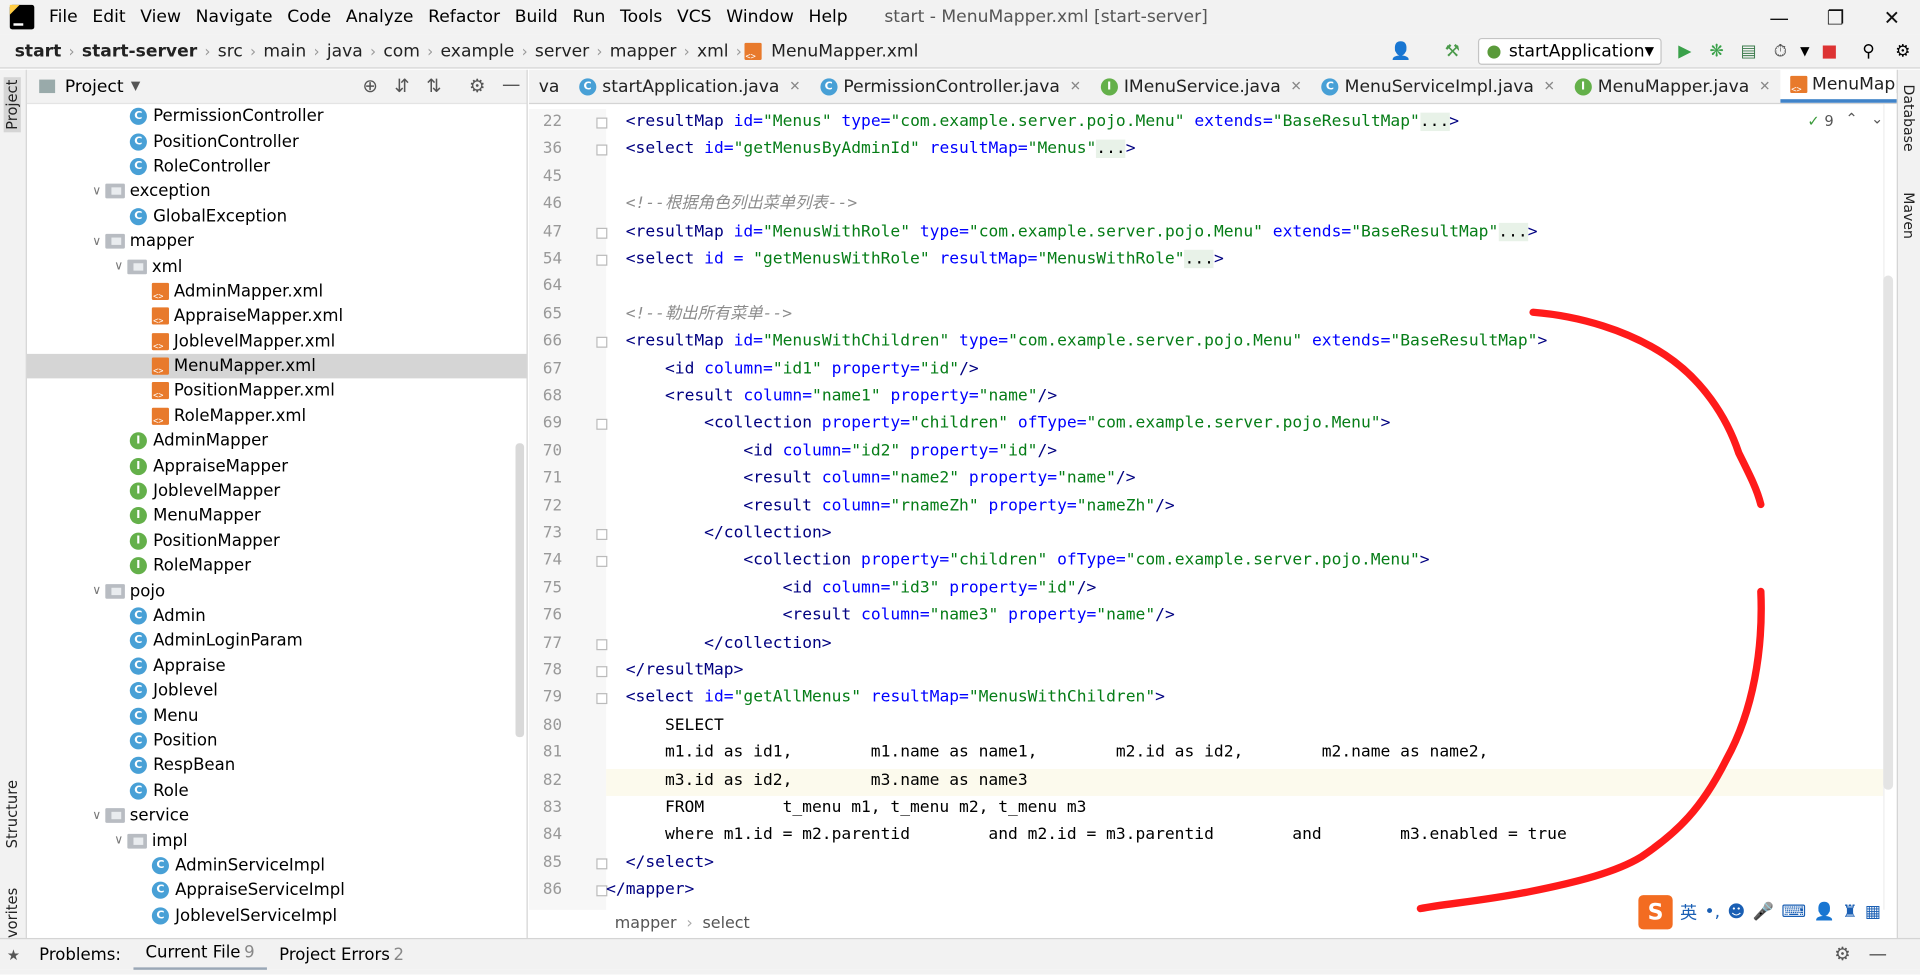  Describe the element at coordinates (1713, 912) in the screenshot. I see `punctuation-icon: •,` at that location.